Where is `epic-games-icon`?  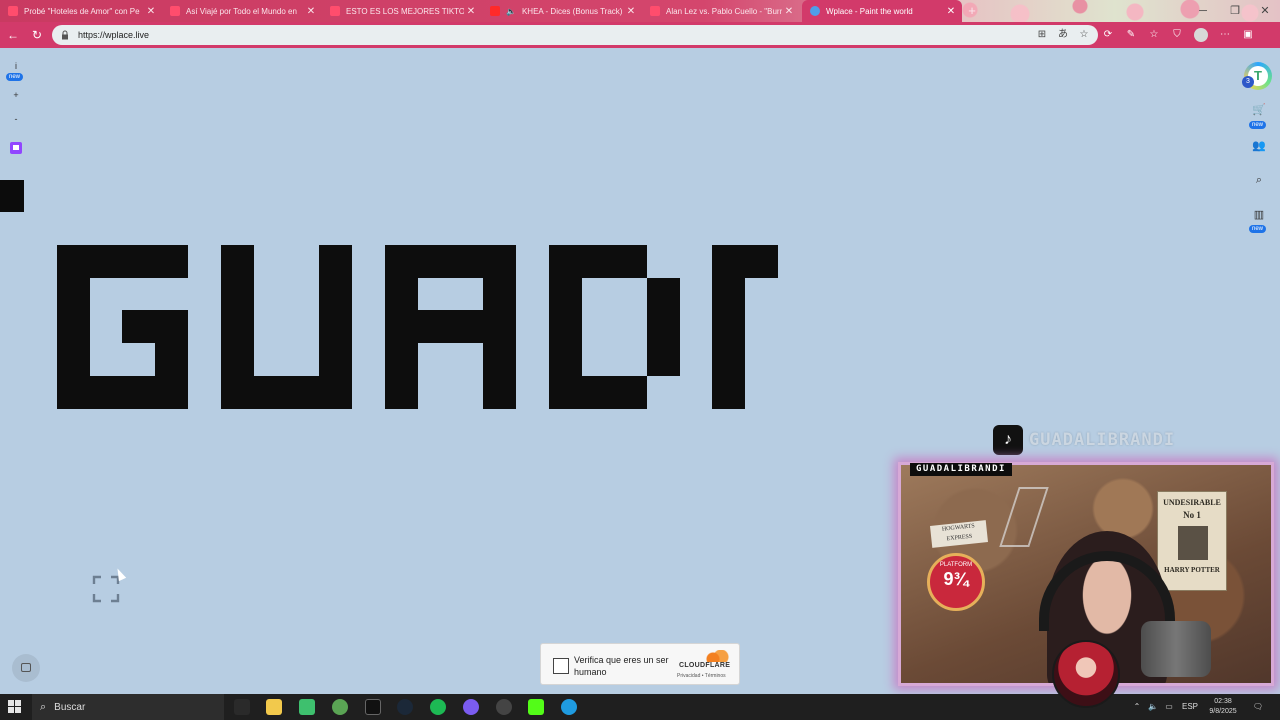
epic-games-icon is located at coordinates (373, 707).